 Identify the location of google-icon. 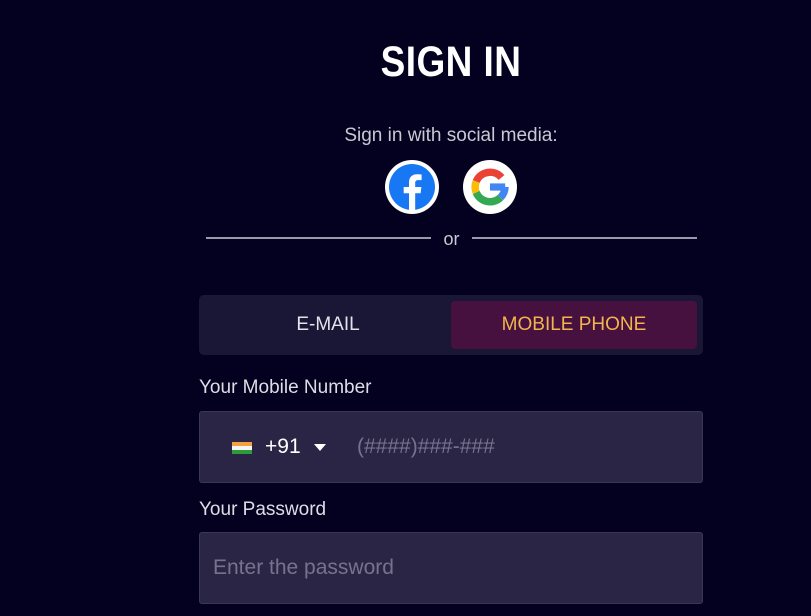
(490, 187).